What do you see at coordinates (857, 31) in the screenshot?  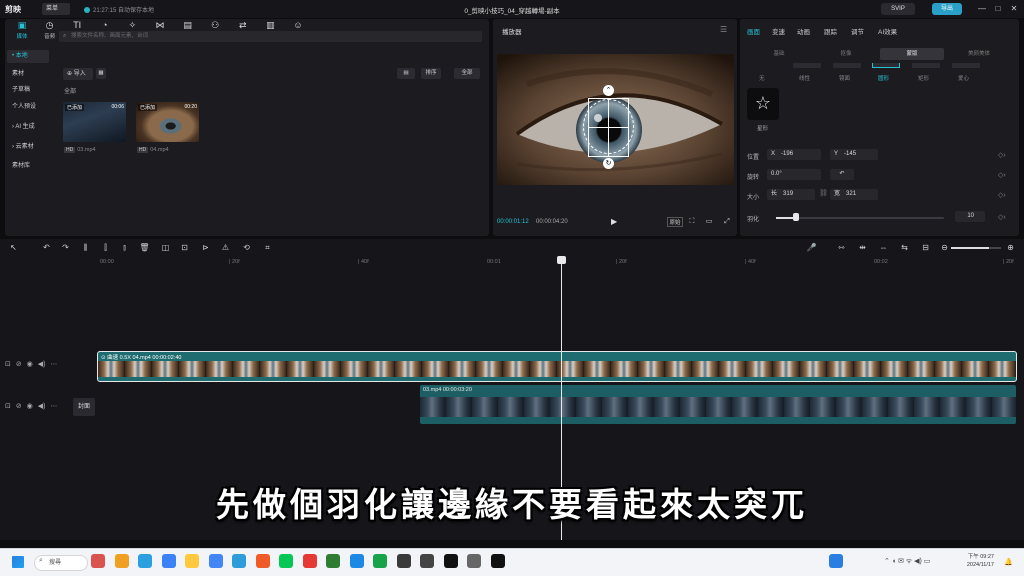 I see `tab-adjust: 调节` at bounding box center [857, 31].